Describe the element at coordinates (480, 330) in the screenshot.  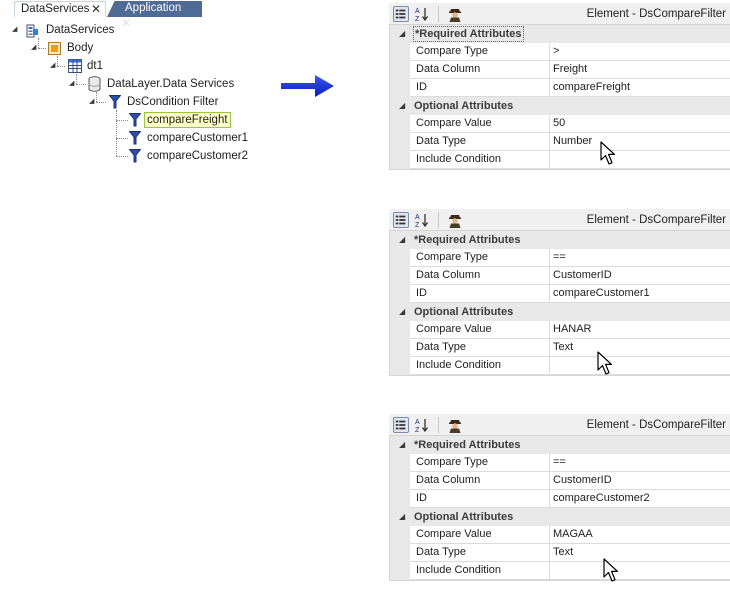
I see `property-name: Compare Value` at that location.